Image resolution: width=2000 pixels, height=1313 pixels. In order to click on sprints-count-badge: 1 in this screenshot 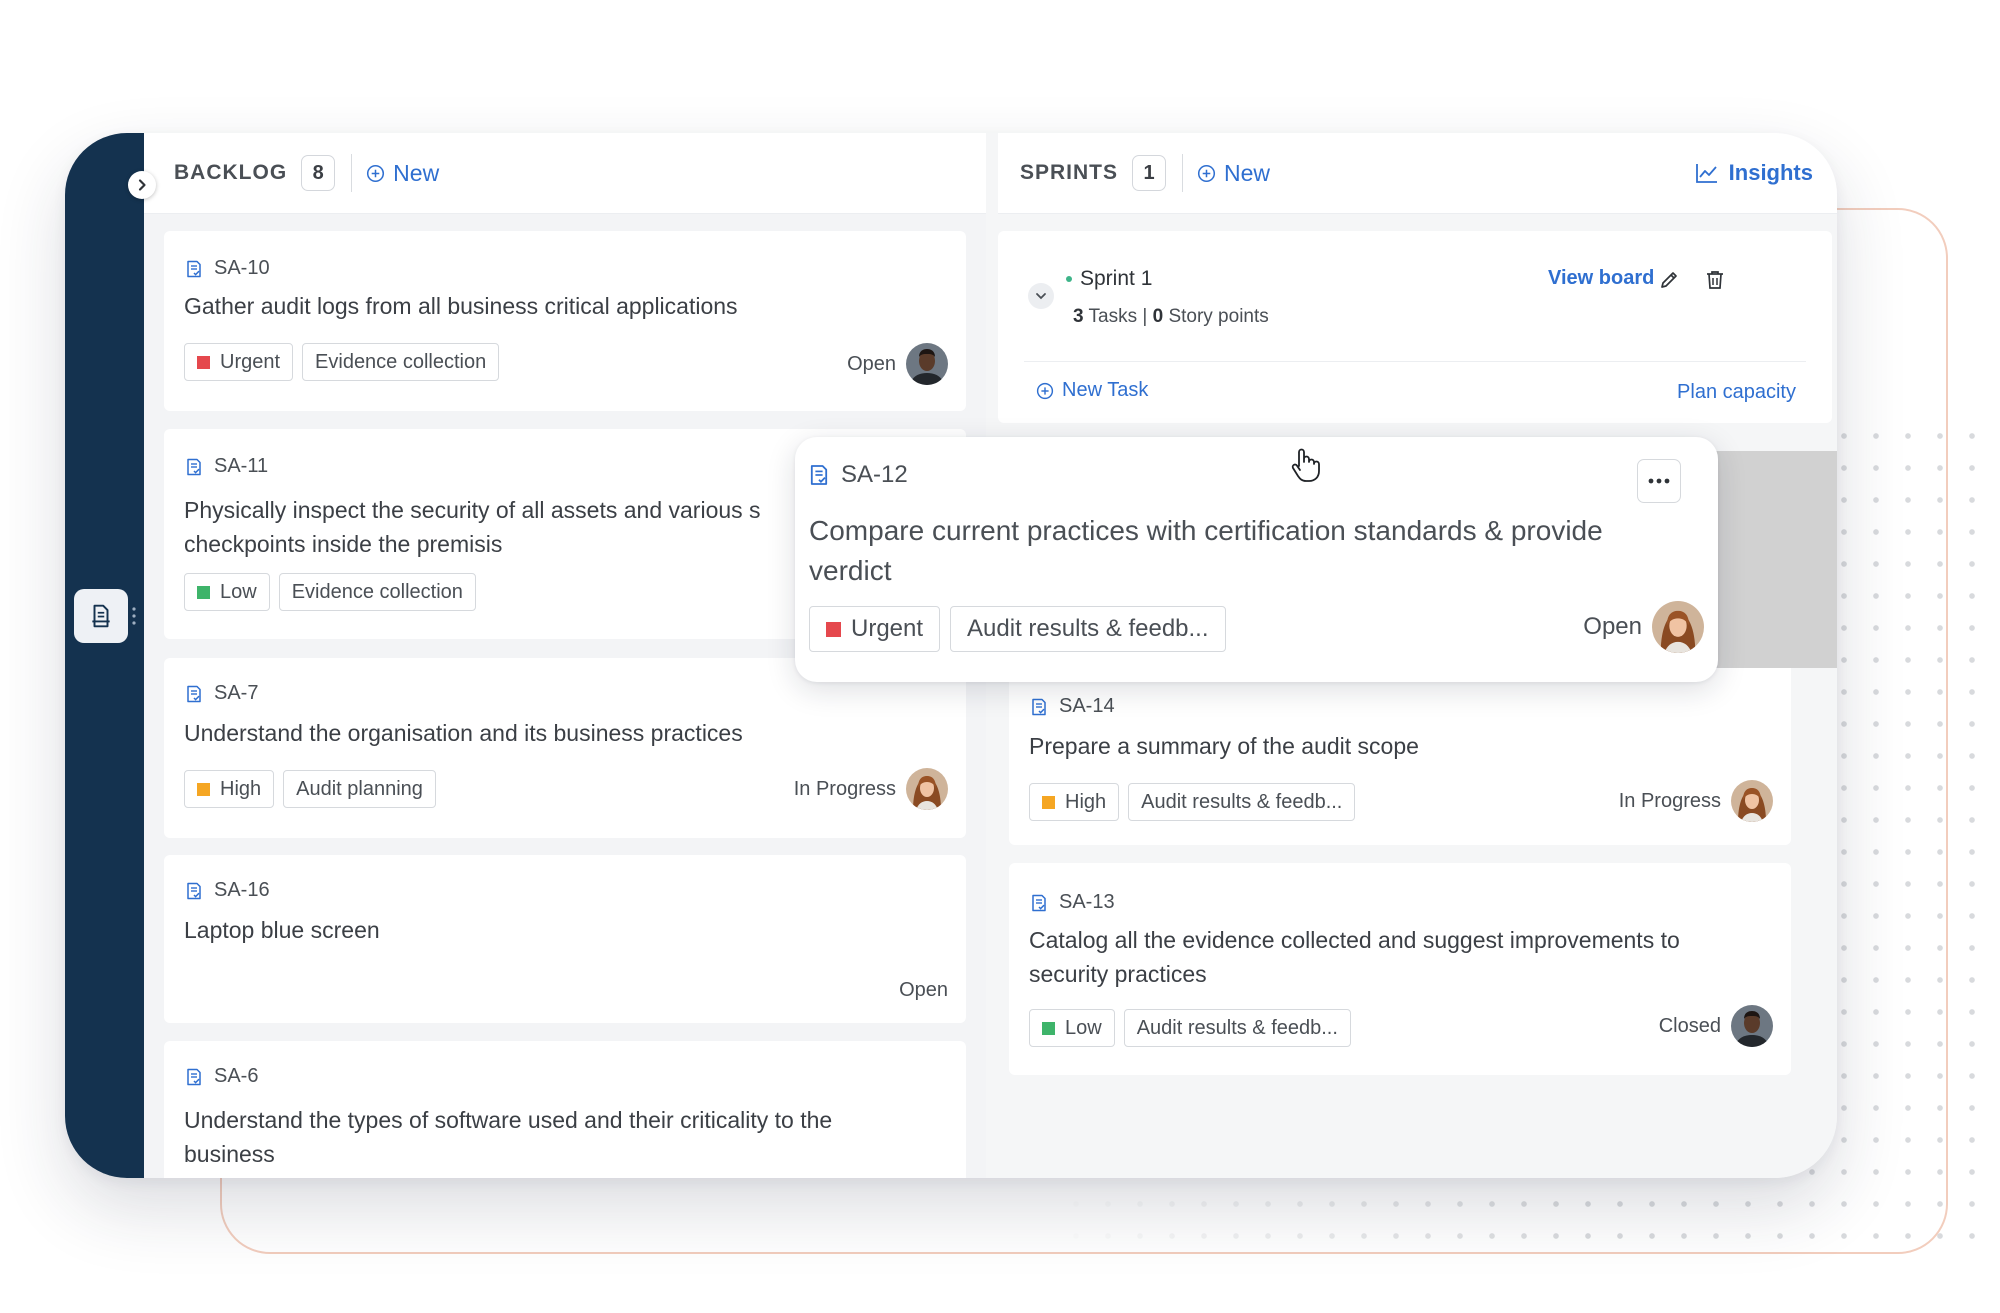, I will do `click(1149, 173)`.